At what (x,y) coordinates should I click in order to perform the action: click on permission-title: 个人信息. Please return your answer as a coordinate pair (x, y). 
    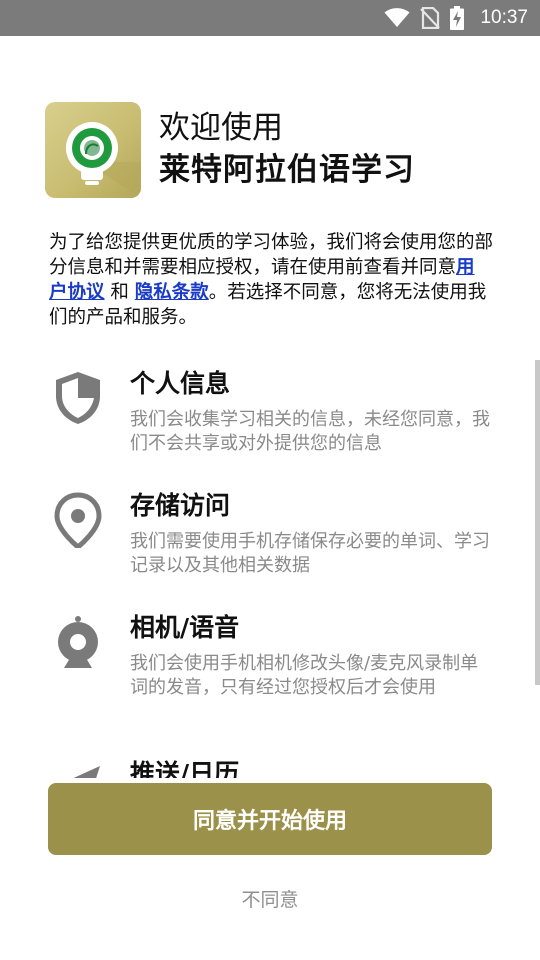
    Looking at the image, I should click on (180, 383).